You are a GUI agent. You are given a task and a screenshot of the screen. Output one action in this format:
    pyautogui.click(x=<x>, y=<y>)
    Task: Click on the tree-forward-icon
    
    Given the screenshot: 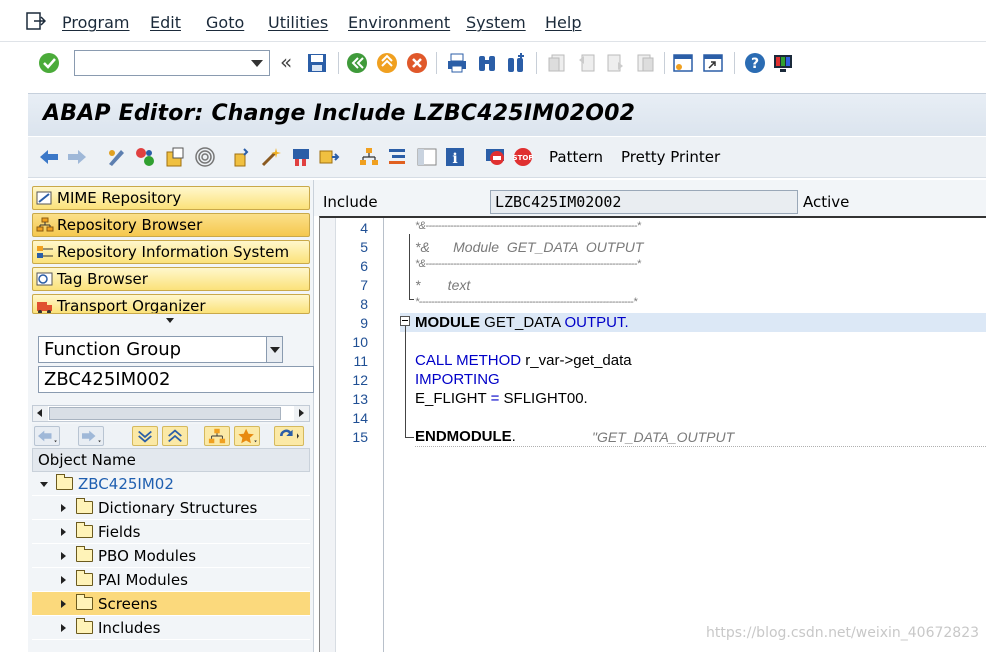 What is the action you would take?
    pyautogui.click(x=91, y=436)
    